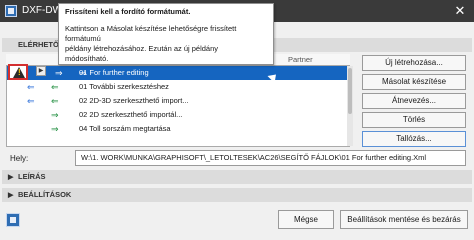  What do you see at coordinates (237, 195) in the screenshot?
I see `section-header-settings: ▶ BEÁLLÍTÁSOK` at bounding box center [237, 195].